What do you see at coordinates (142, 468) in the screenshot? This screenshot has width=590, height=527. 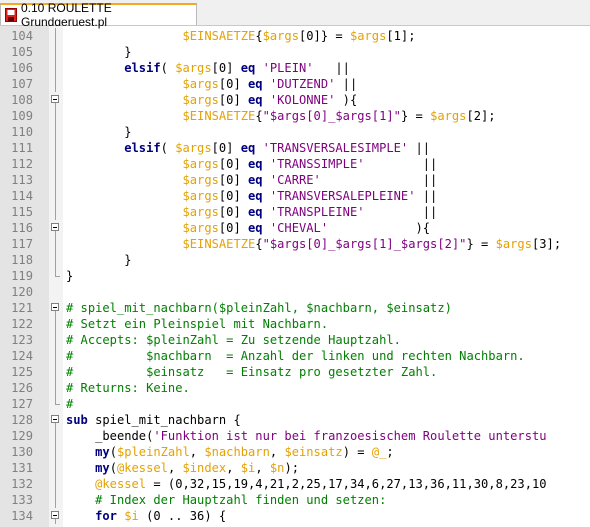 I see `token: @kessel` at bounding box center [142, 468].